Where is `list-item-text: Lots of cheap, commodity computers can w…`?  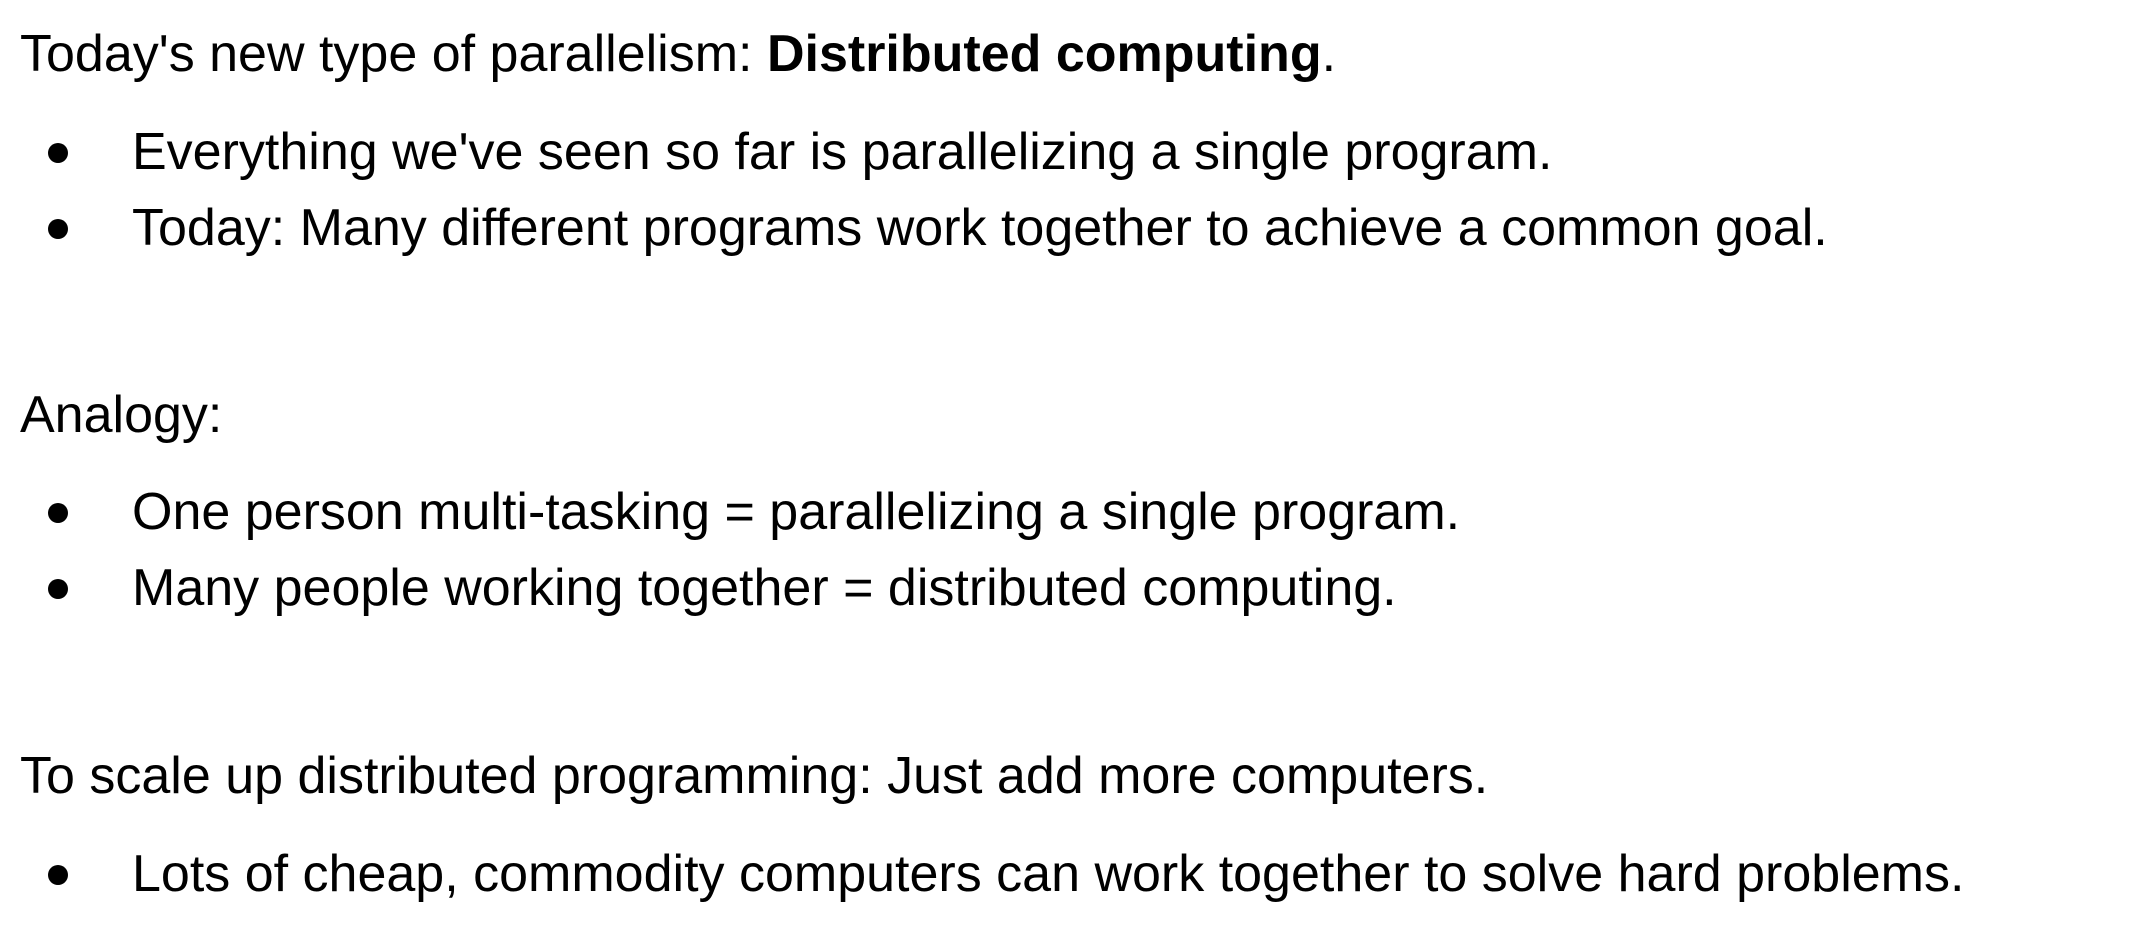 list-item-text: Lots of cheap, commodity computers can w… is located at coordinates (1048, 874).